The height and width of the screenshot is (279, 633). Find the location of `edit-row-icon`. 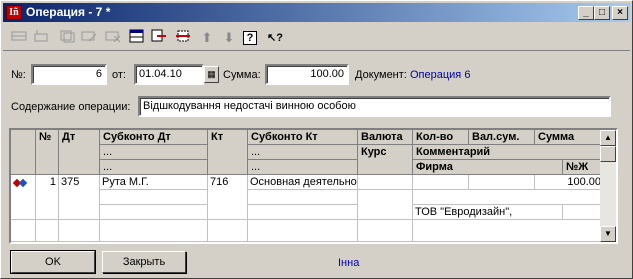

edit-row-icon is located at coordinates (89, 38).